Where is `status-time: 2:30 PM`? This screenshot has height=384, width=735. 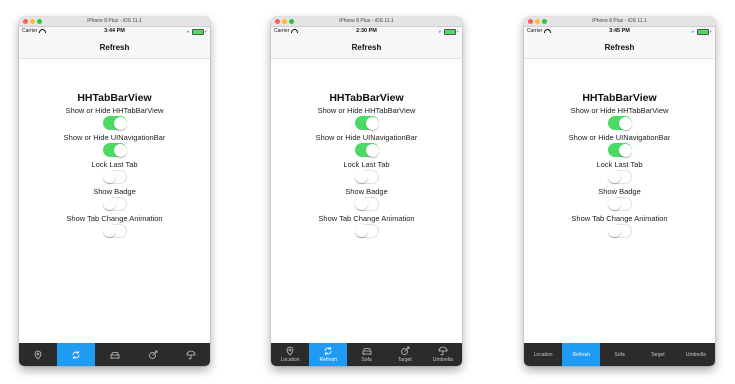 status-time: 2:30 PM is located at coordinates (366, 31).